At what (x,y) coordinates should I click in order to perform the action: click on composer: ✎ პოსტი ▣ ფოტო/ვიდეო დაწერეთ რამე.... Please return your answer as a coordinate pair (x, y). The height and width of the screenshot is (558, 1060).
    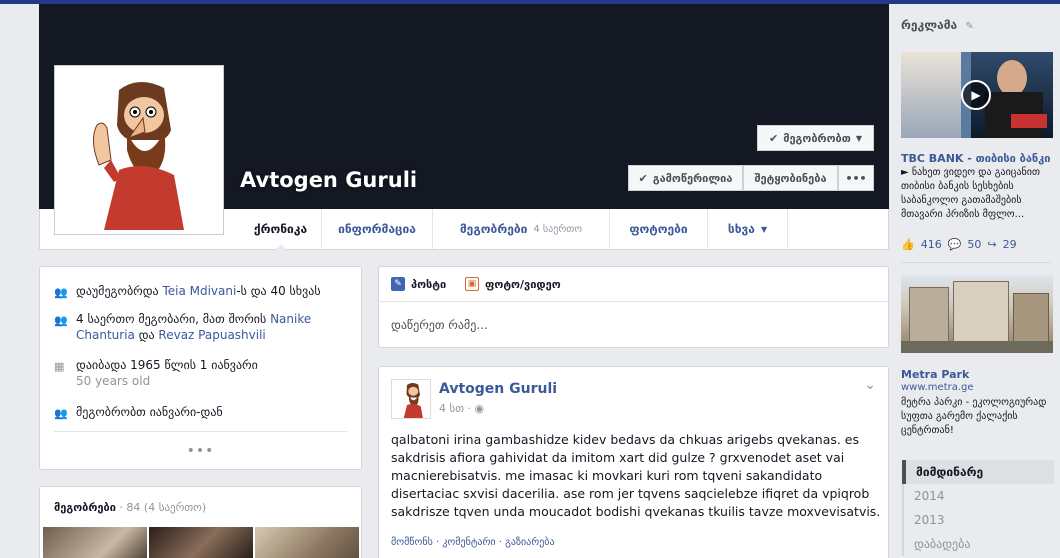
    Looking at the image, I should click on (633, 307).